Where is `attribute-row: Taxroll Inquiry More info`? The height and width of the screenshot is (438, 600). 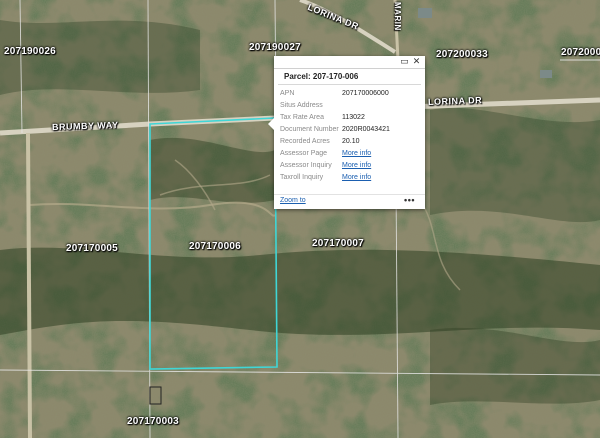
attribute-row: Taxroll Inquiry More info is located at coordinates (335, 178).